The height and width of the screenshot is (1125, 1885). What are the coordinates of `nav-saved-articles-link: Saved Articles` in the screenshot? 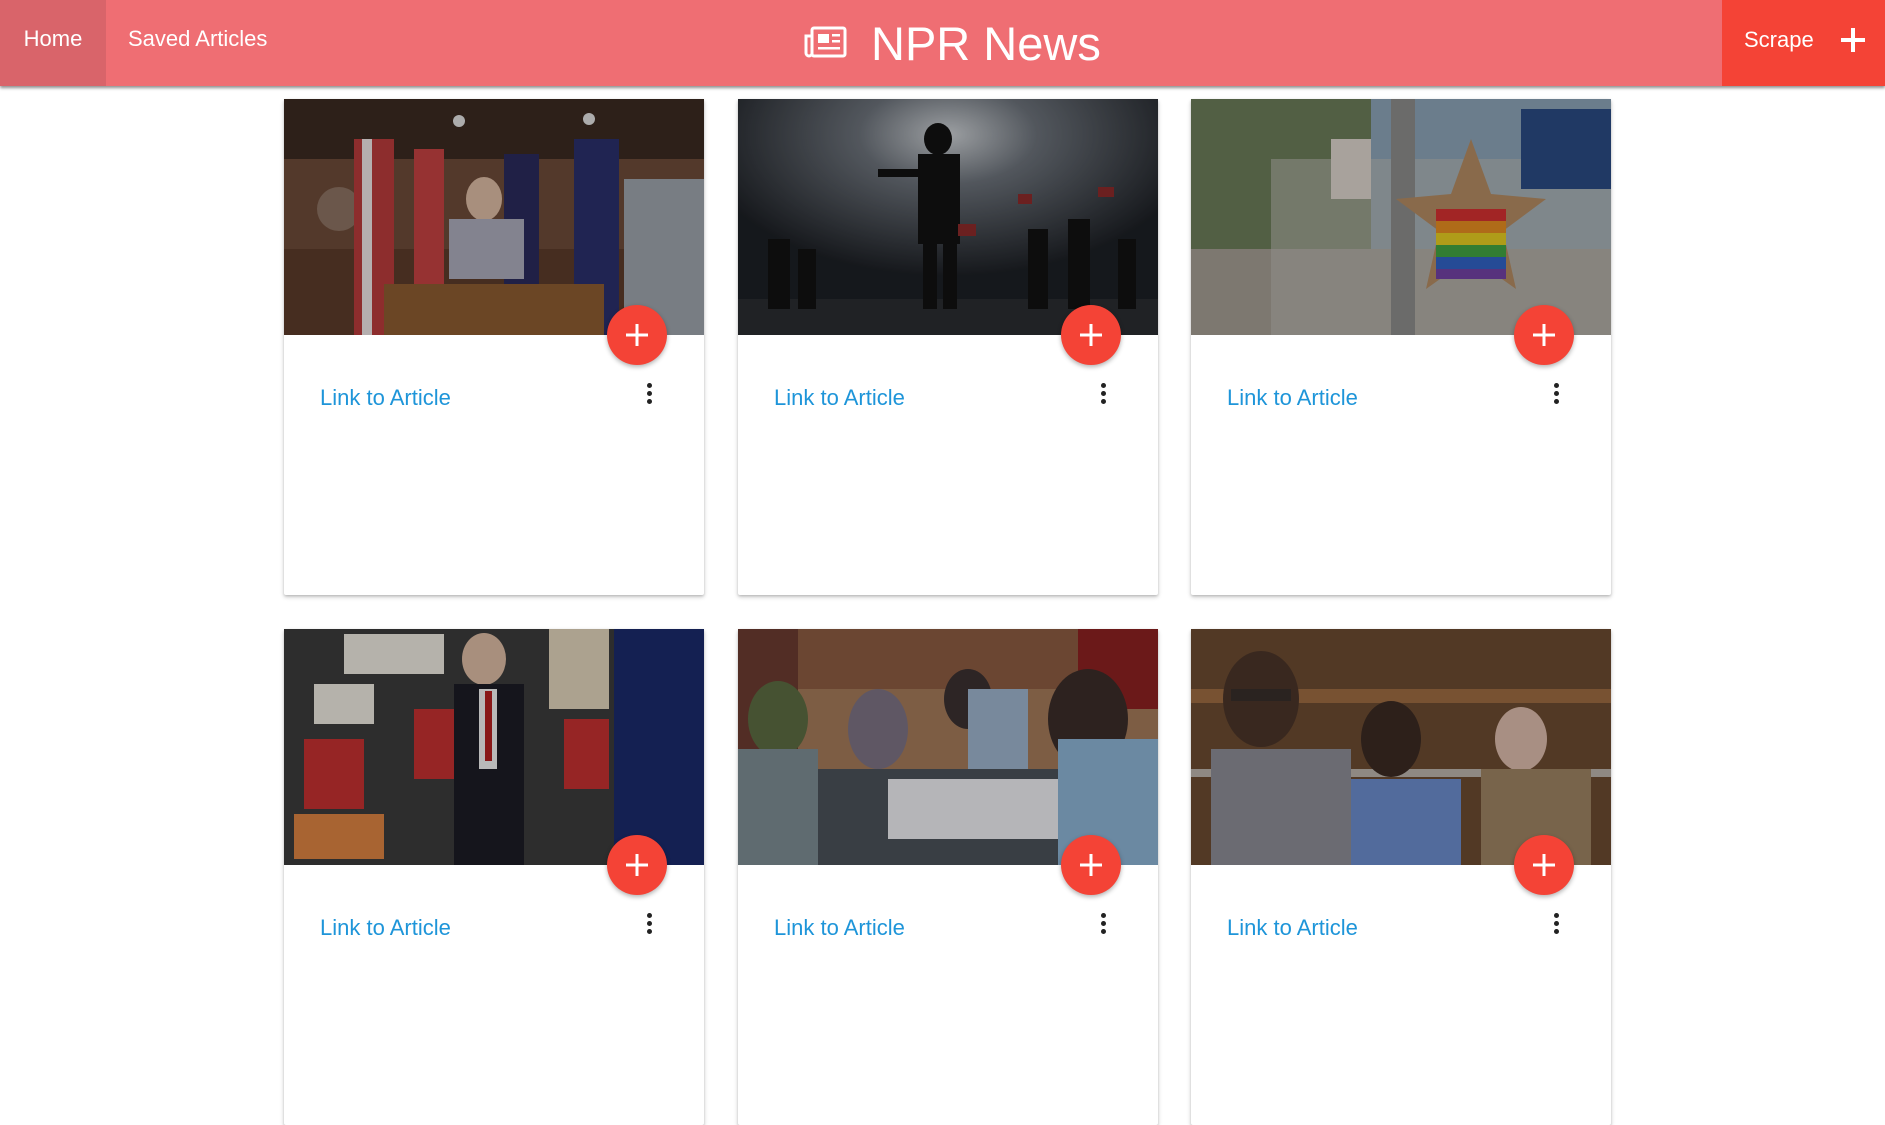 It's located at (197, 43).